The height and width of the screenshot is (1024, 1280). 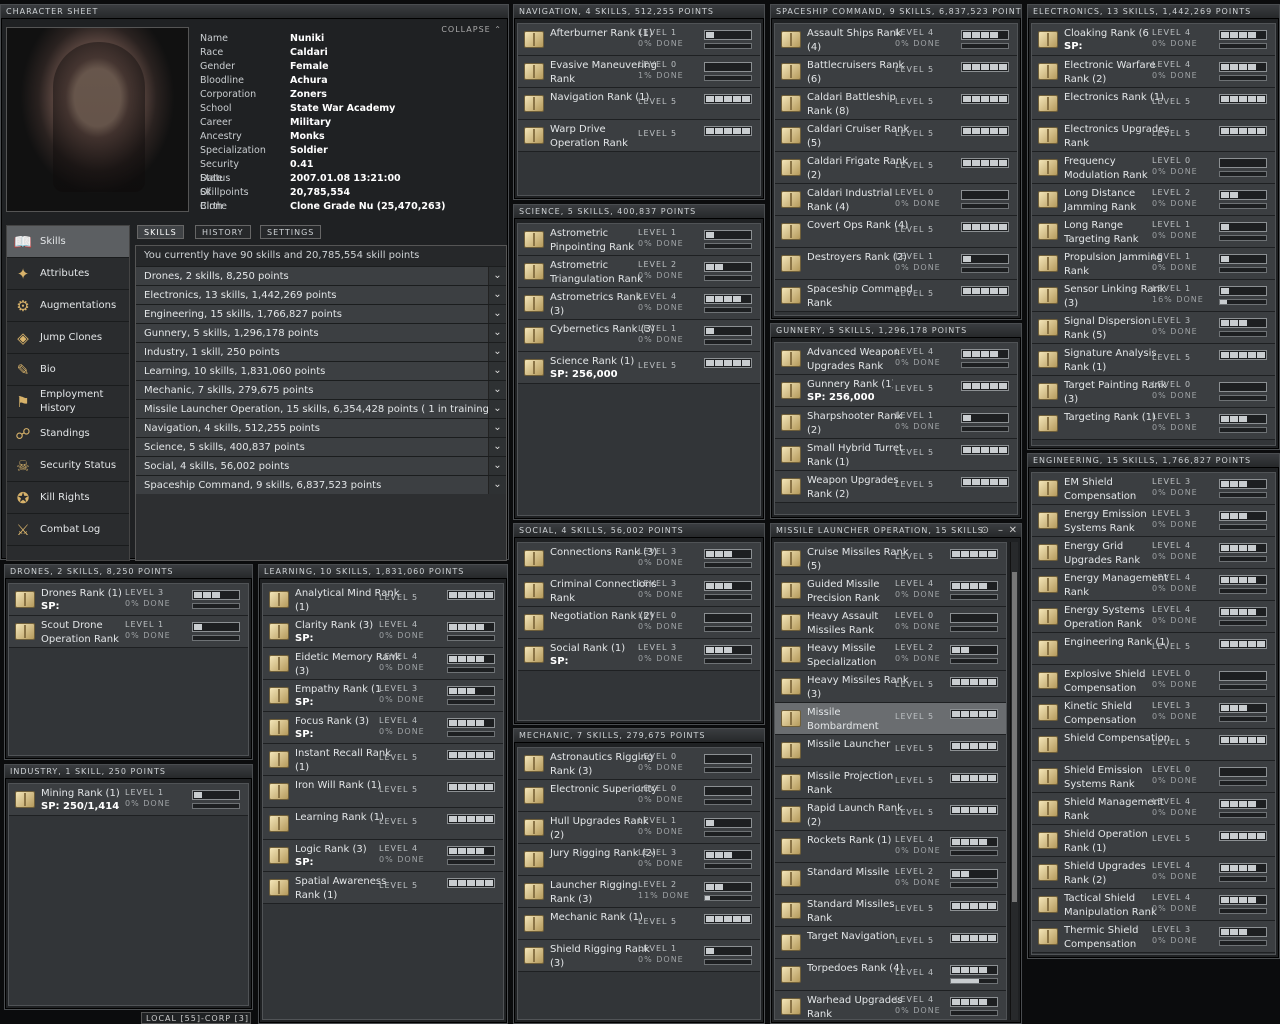 What do you see at coordinates (383, 760) in the screenshot?
I see `skill-row: Instant Recall Rank (1) LEVEL 5` at bounding box center [383, 760].